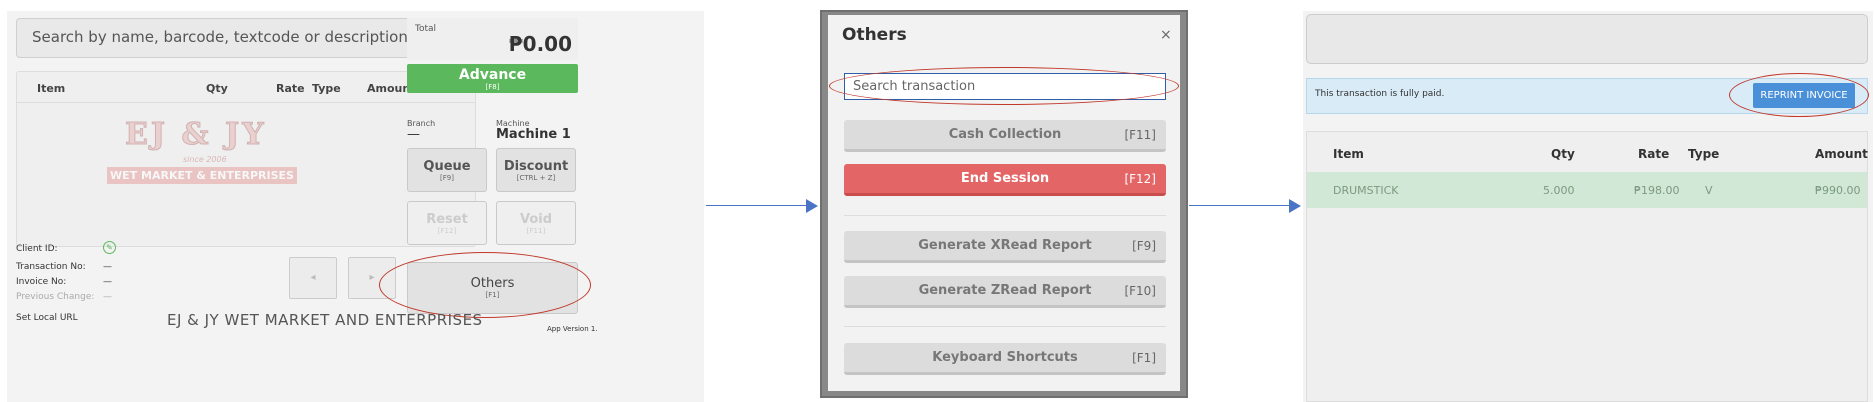 This screenshot has height=402, width=1874. What do you see at coordinates (536, 166) in the screenshot?
I see `discount-label: Discount` at bounding box center [536, 166].